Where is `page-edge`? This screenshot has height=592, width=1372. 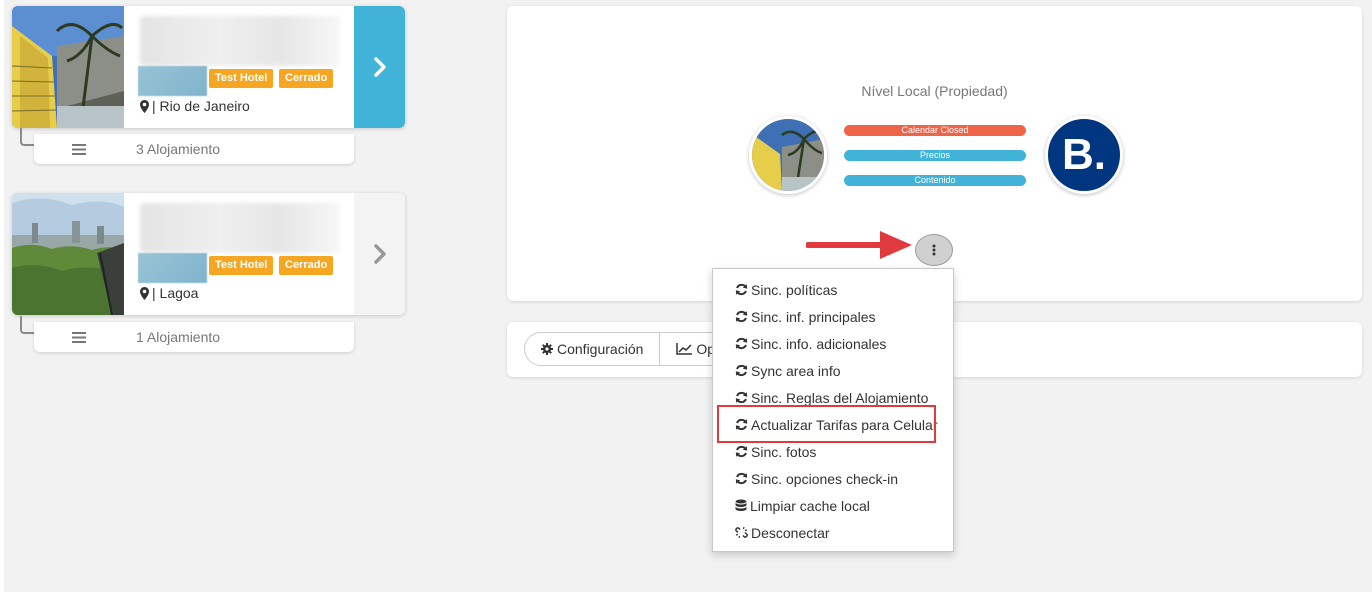
page-edge is located at coordinates (2, 296).